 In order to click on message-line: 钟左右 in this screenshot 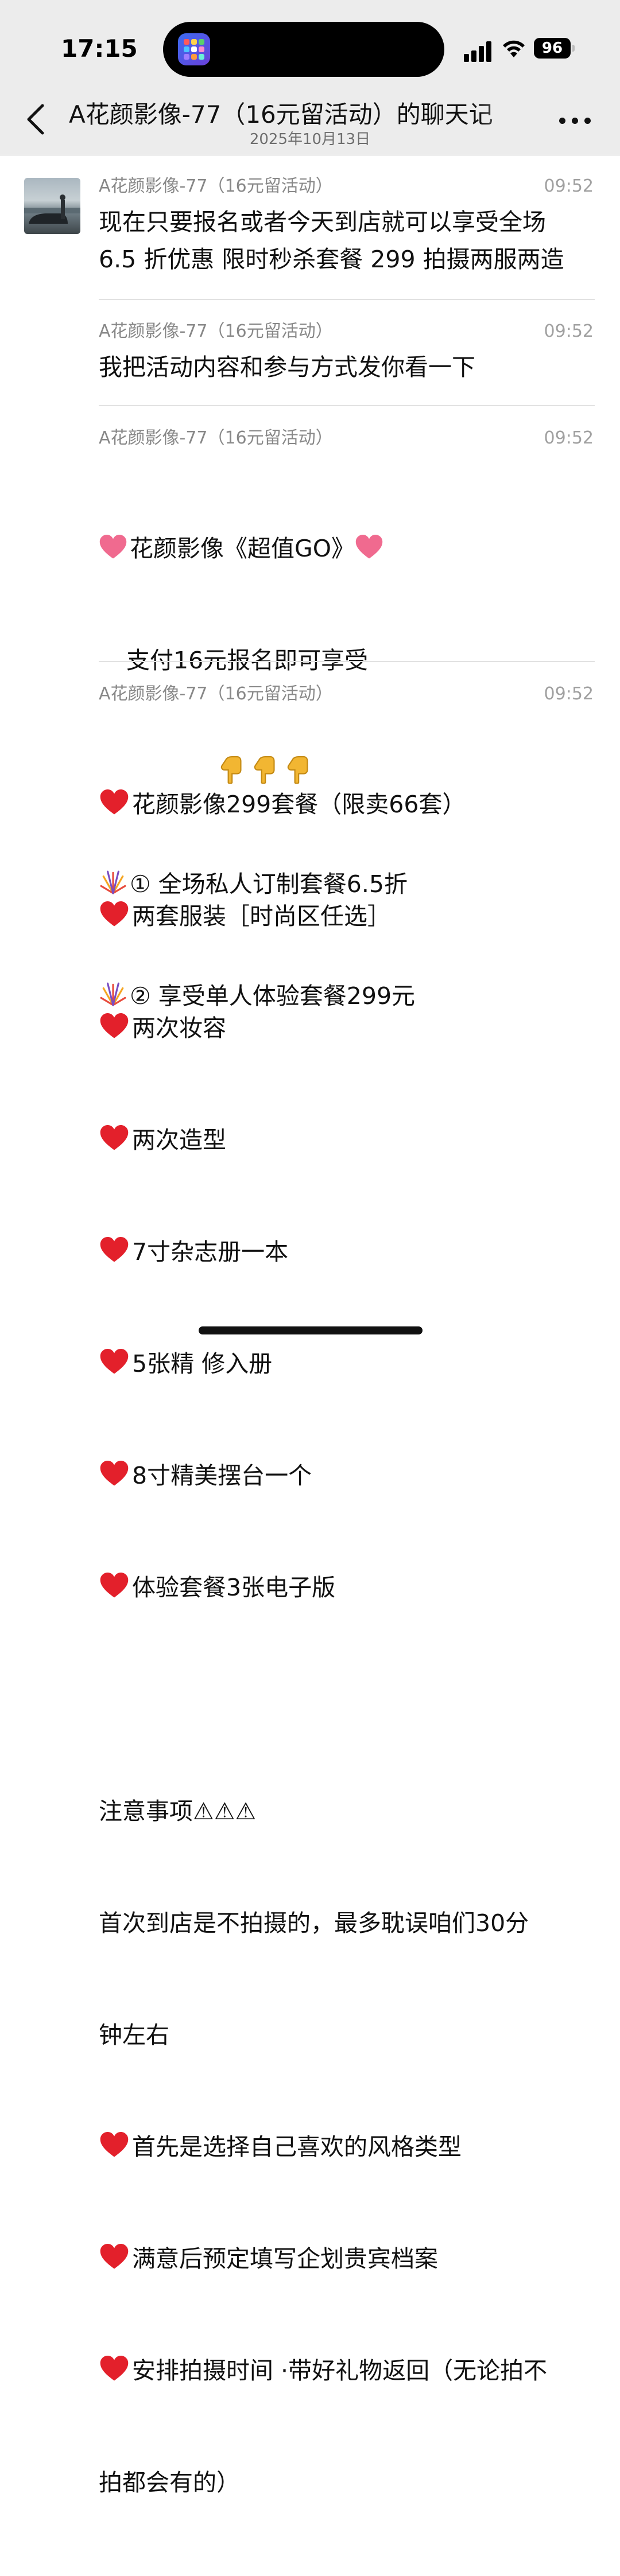, I will do `click(134, 2035)`.